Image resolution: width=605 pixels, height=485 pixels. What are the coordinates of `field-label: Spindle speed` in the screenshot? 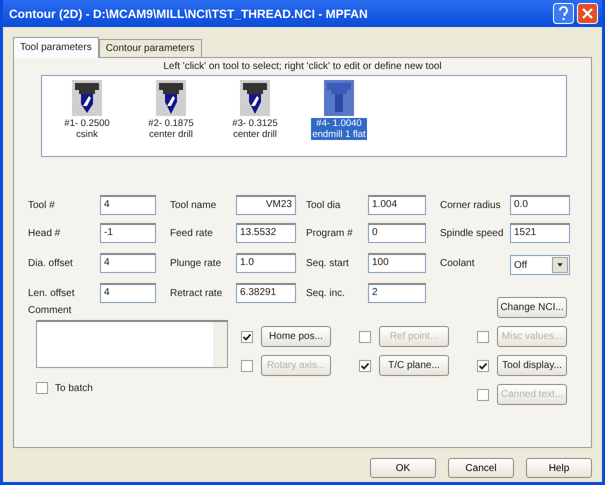 It's located at (472, 233).